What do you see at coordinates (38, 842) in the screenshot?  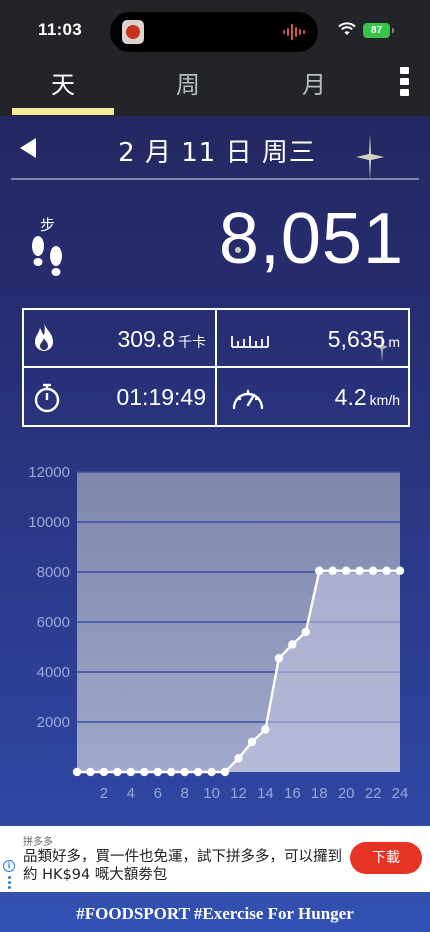 I see `ad-advertiser: 拼多多` at bounding box center [38, 842].